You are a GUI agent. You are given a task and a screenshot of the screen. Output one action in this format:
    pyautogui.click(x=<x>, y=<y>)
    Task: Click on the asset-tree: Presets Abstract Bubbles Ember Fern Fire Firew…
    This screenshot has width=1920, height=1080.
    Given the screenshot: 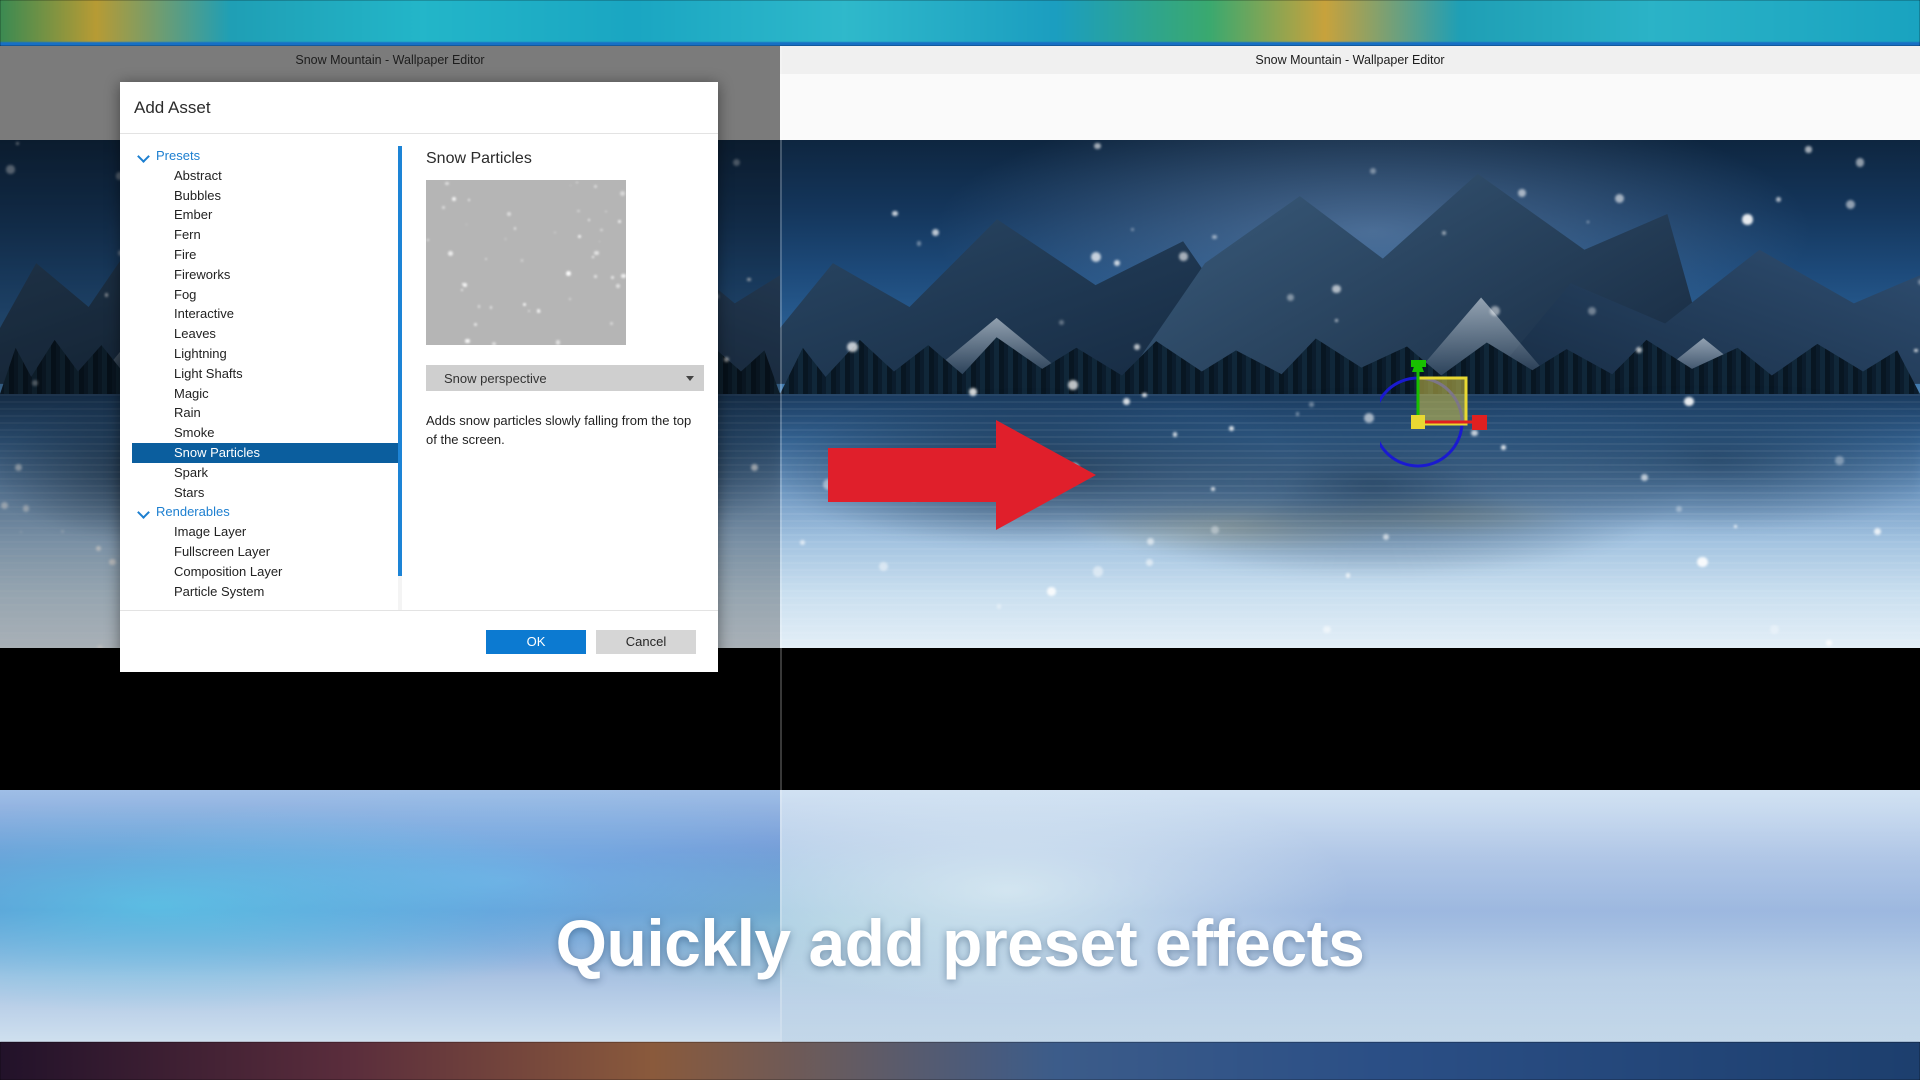 What is the action you would take?
    pyautogui.click(x=267, y=373)
    